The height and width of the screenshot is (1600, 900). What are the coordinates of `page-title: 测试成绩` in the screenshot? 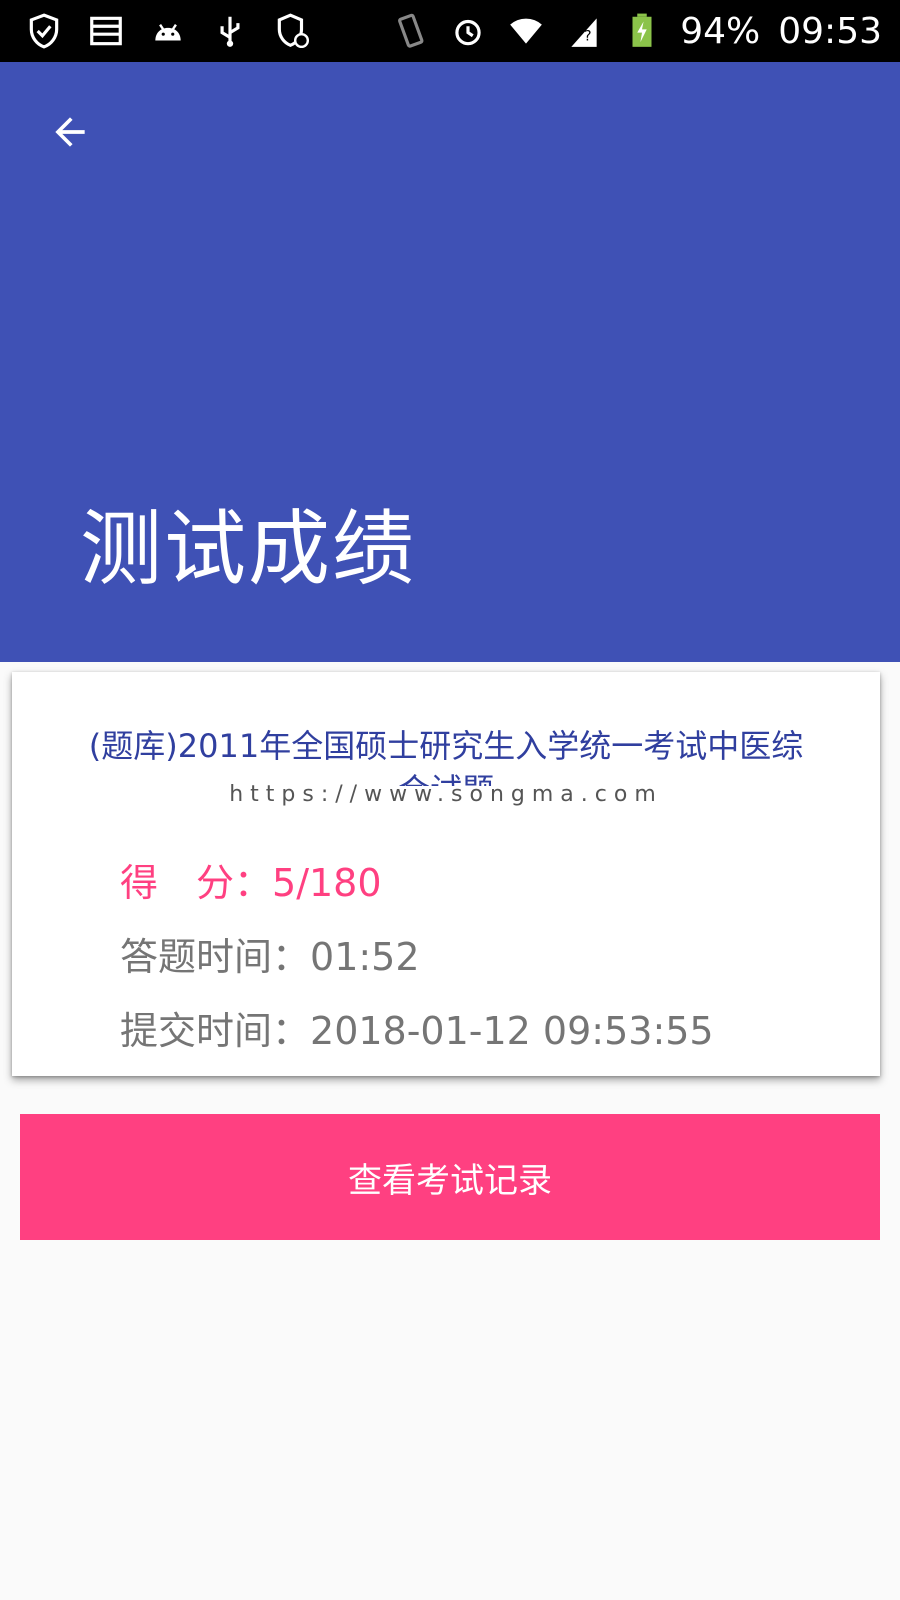 It's located at (248, 549).